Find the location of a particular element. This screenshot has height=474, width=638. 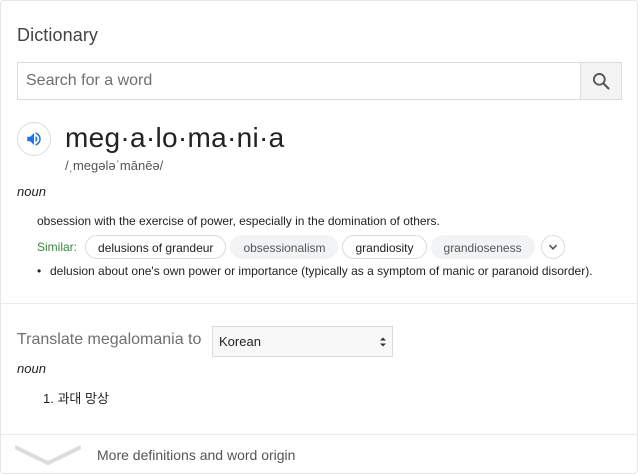

similar-chip: obsessionalism is located at coordinates (284, 247).